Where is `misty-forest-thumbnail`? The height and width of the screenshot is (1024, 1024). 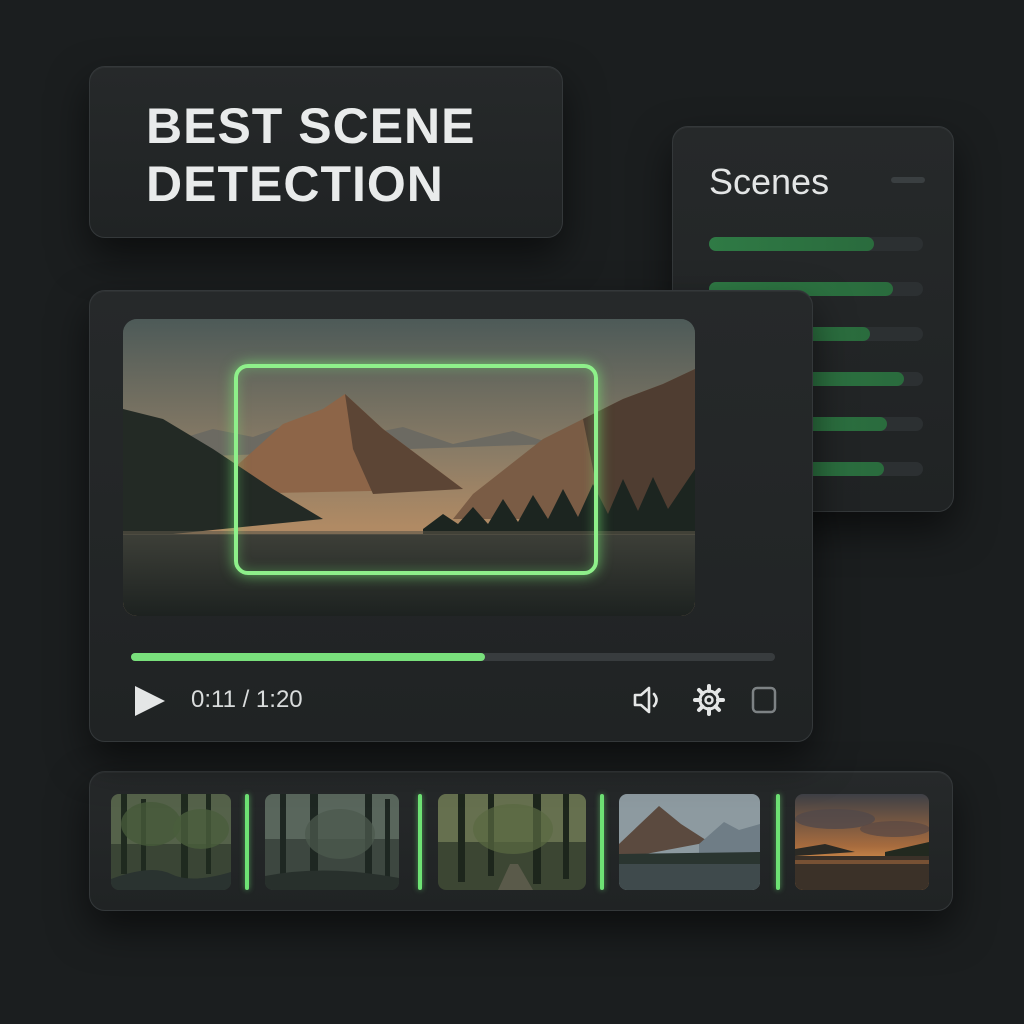
misty-forest-thumbnail is located at coordinates (332, 842).